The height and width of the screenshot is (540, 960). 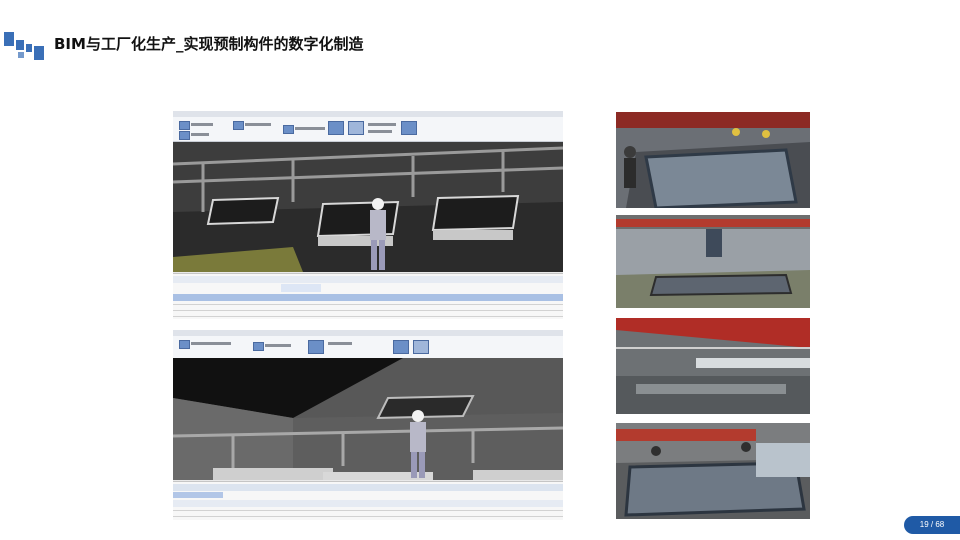 What do you see at coordinates (713, 366) in the screenshot?
I see `factory-photo-workshop-overview` at bounding box center [713, 366].